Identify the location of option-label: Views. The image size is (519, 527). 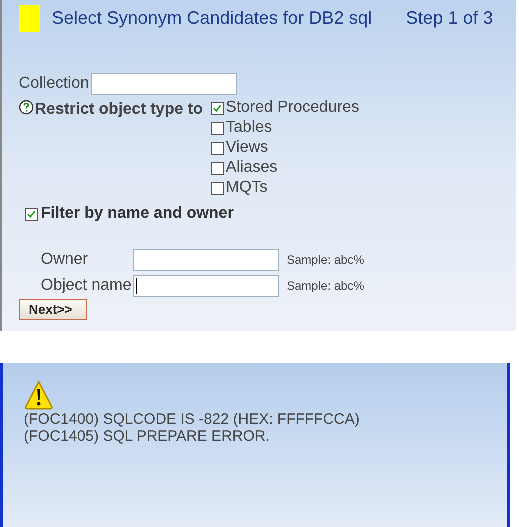
(247, 148).